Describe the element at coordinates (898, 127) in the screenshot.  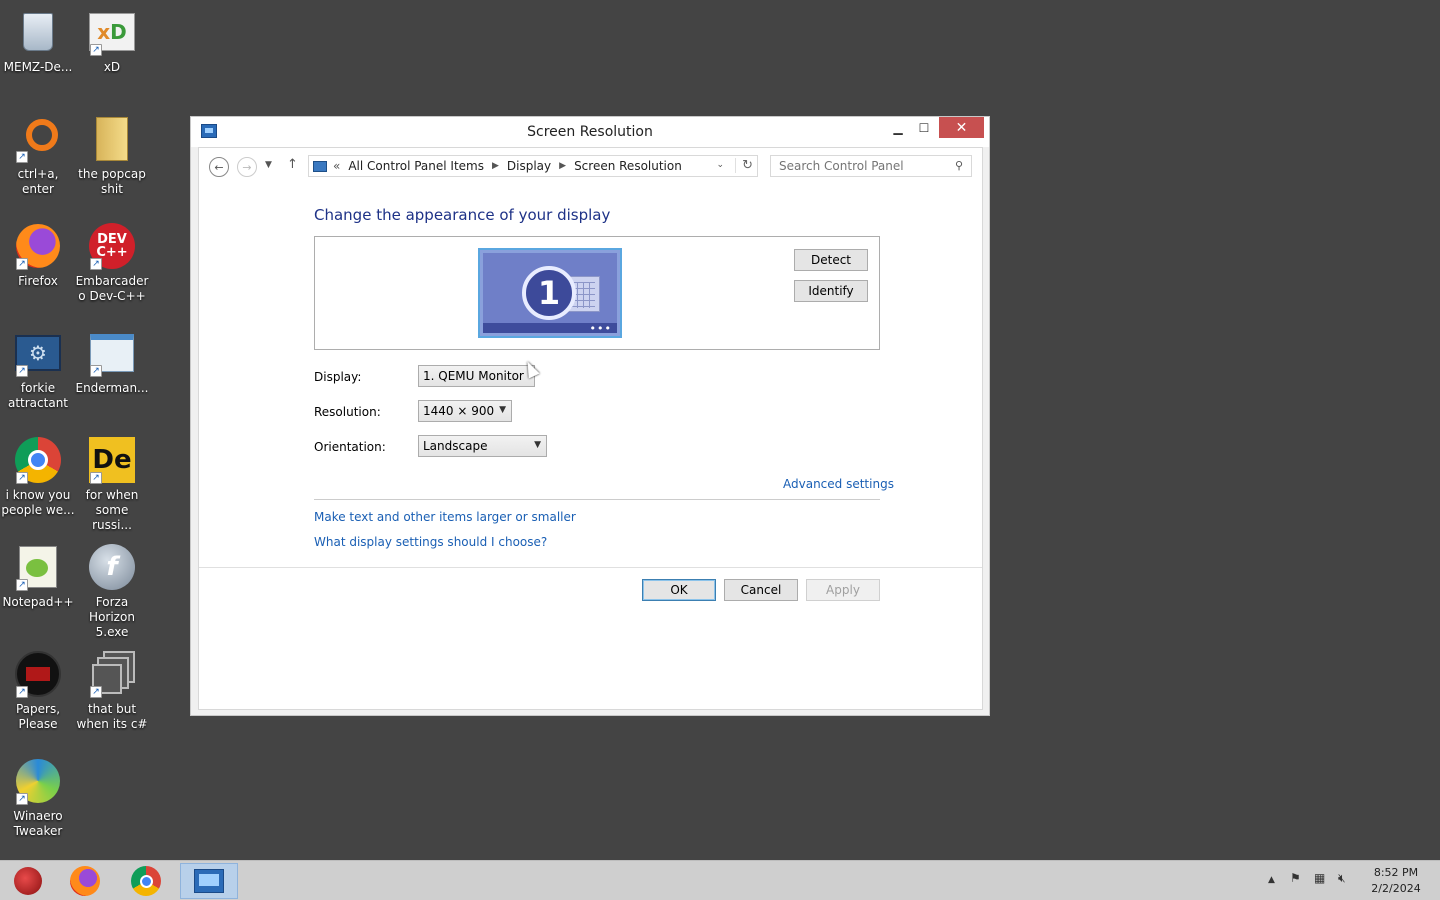
I see `minimize-button: ▁` at that location.